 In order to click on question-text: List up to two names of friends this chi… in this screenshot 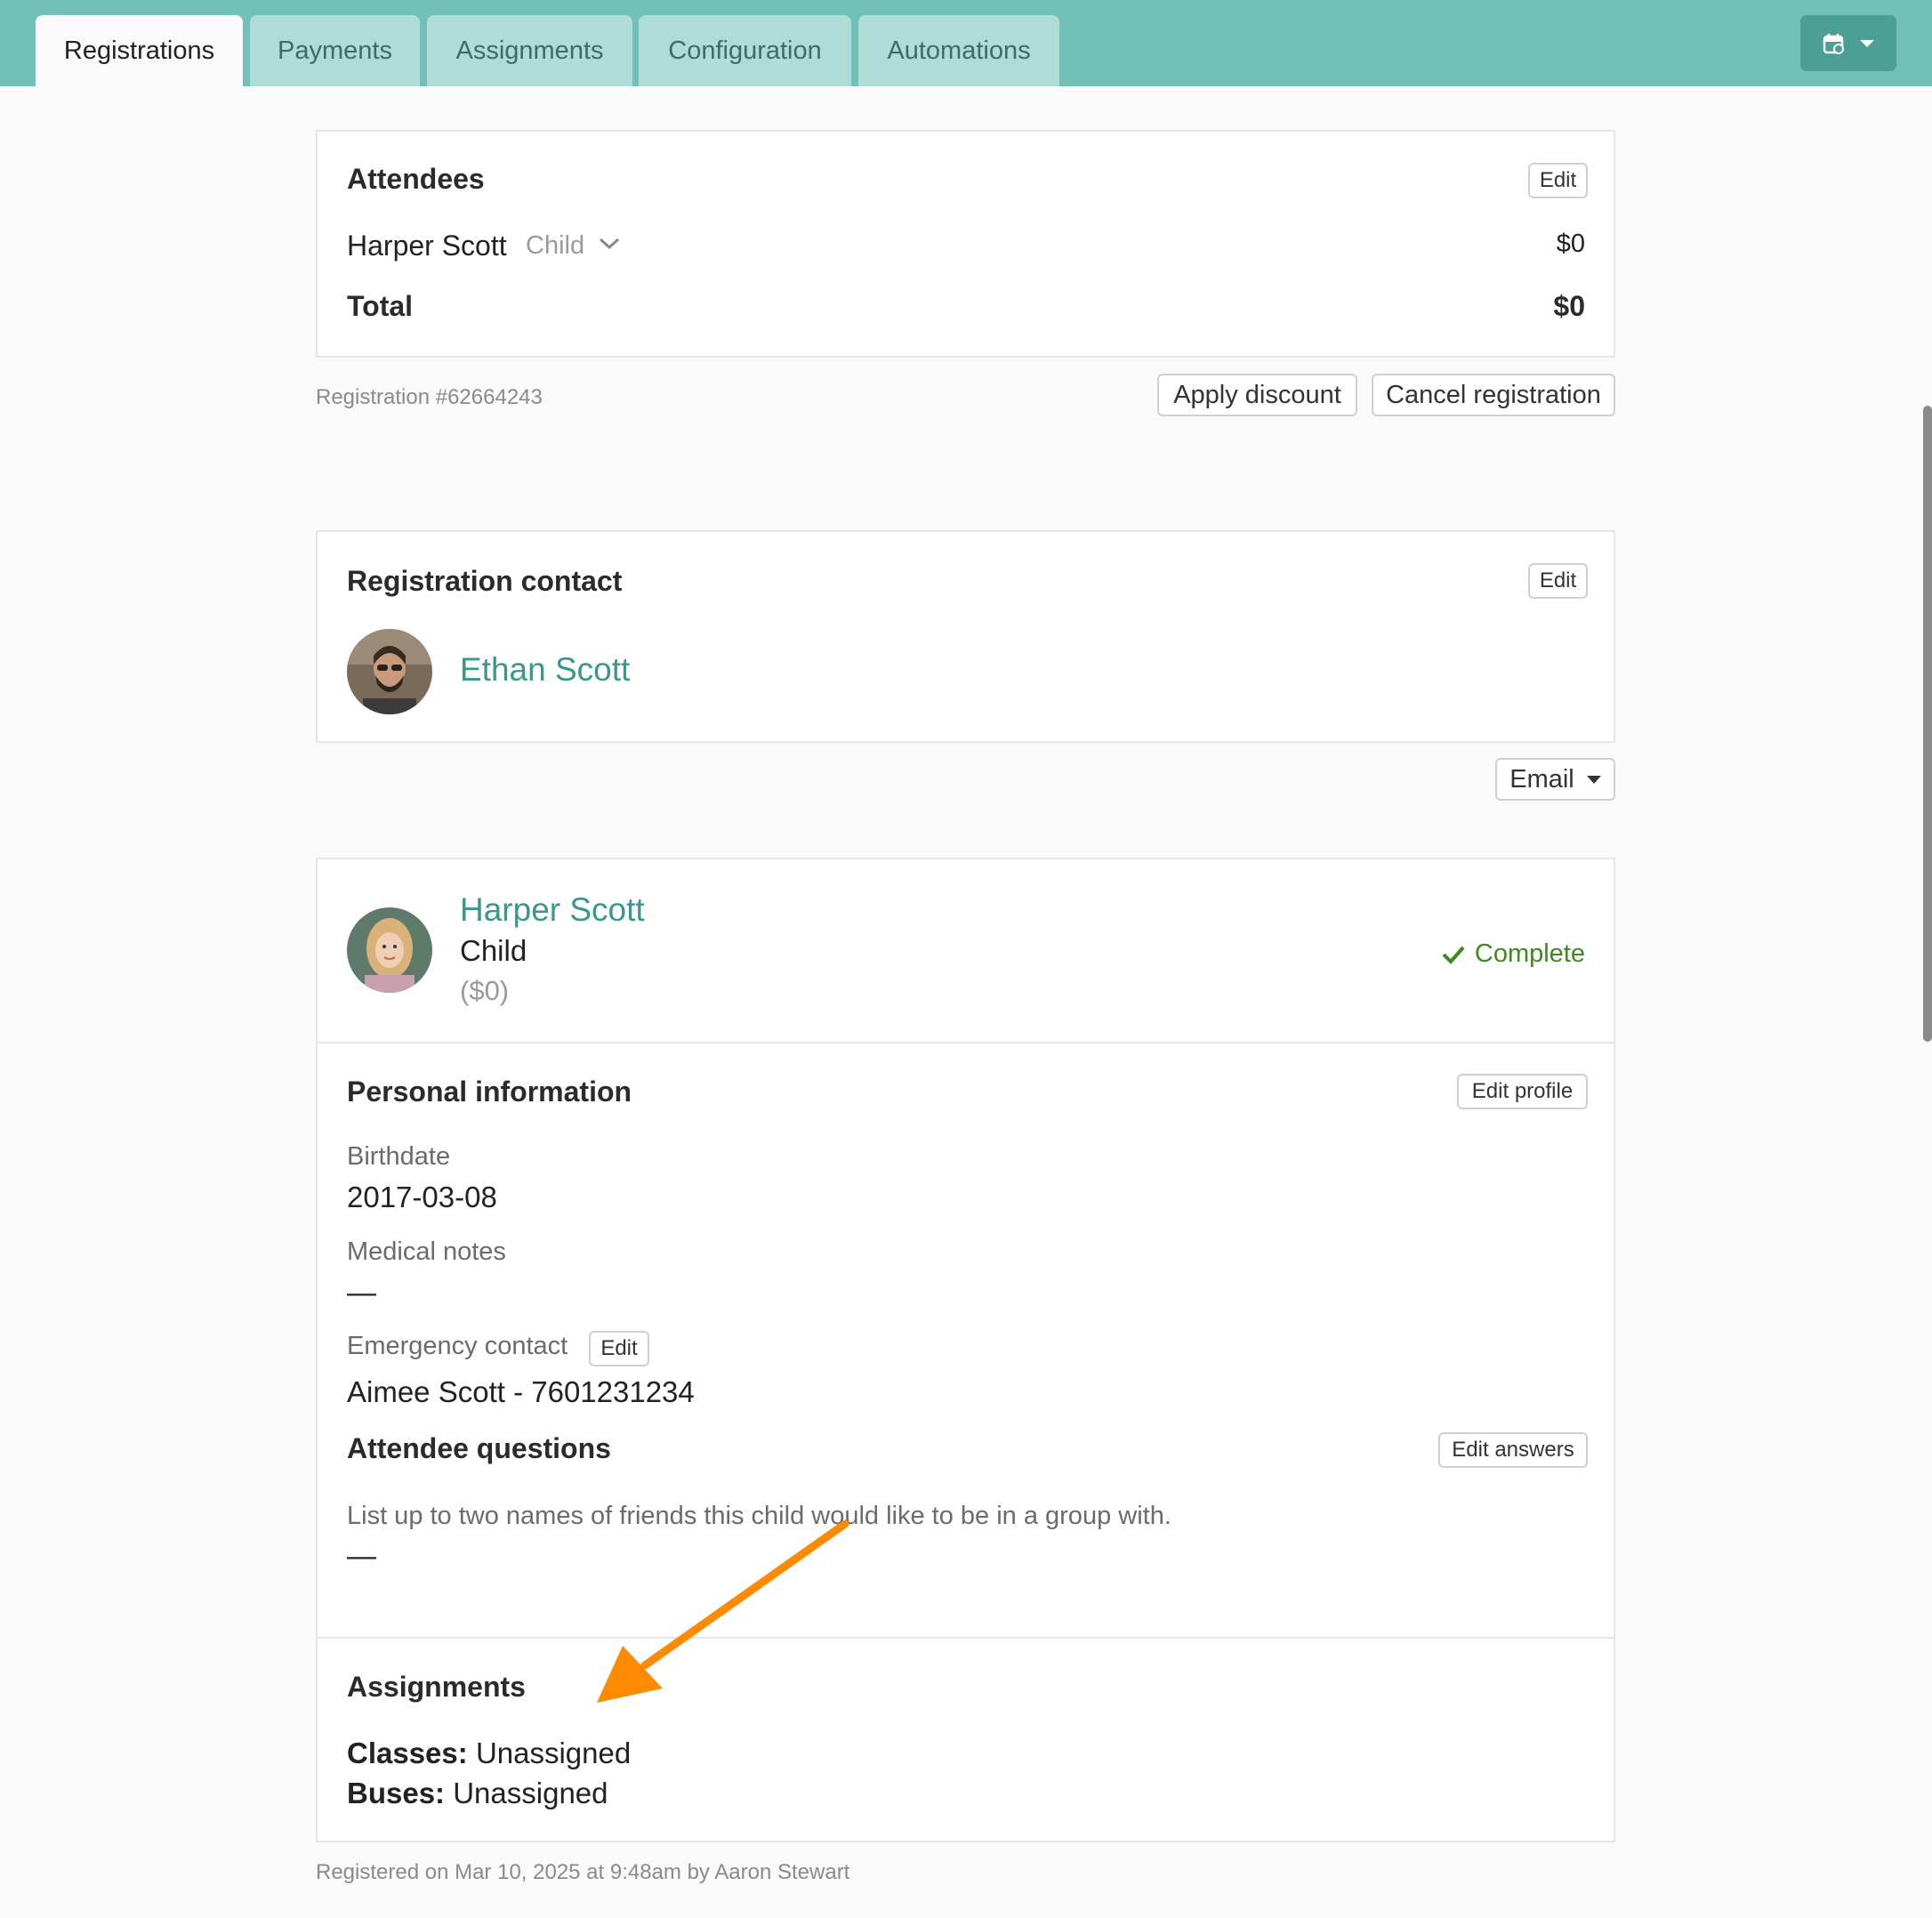, I will do `click(759, 1516)`.